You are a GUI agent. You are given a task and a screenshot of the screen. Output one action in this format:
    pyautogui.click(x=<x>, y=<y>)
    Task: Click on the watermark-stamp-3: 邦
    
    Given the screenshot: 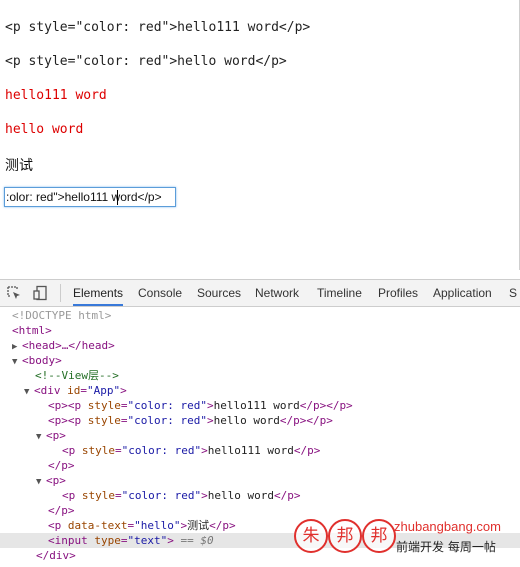 What is the action you would take?
    pyautogui.click(x=379, y=536)
    